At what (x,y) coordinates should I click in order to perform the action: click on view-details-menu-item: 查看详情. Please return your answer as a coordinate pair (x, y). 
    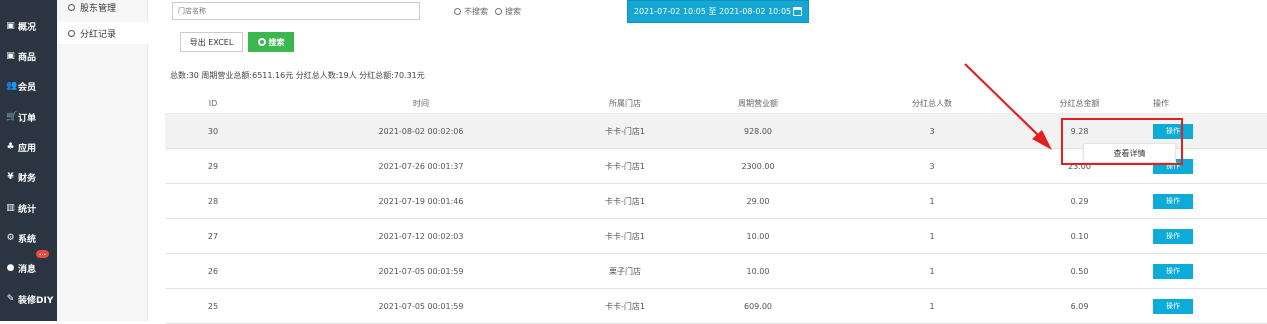
    Looking at the image, I should click on (1129, 153).